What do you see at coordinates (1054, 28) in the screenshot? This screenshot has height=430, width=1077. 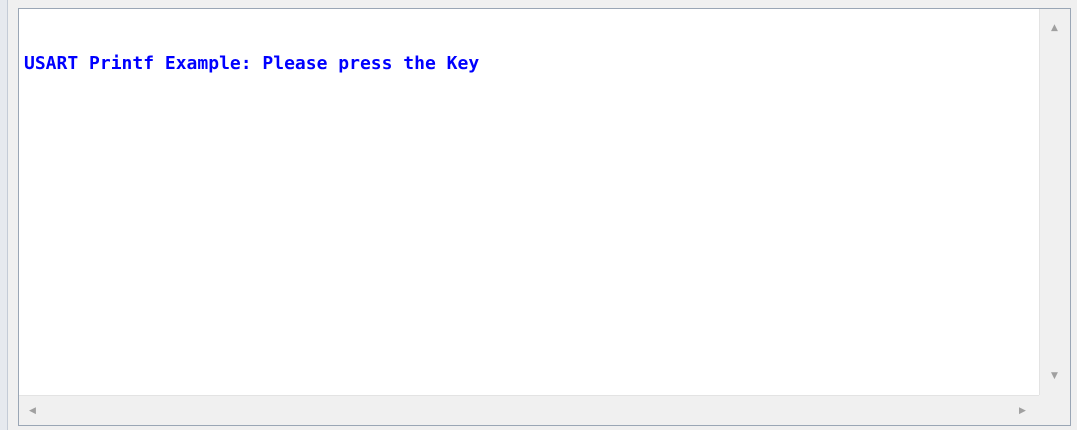 I see `scroll-up-arrow-icon: ▲` at bounding box center [1054, 28].